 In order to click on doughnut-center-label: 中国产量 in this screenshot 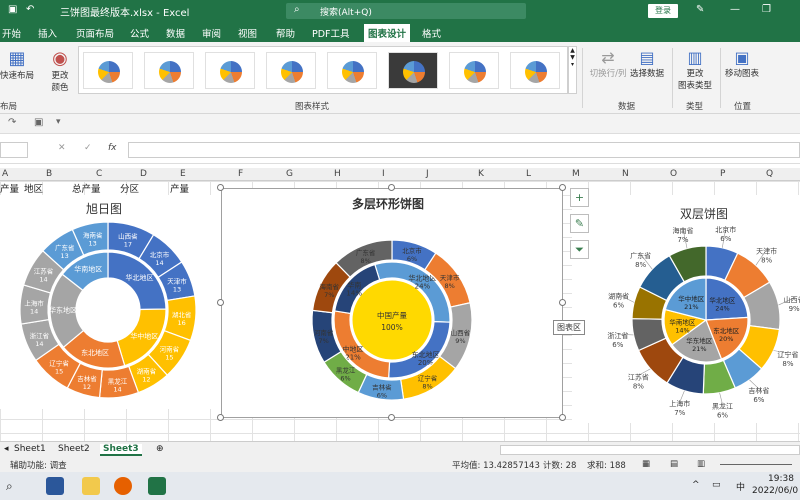, I will do `click(392, 315)`.